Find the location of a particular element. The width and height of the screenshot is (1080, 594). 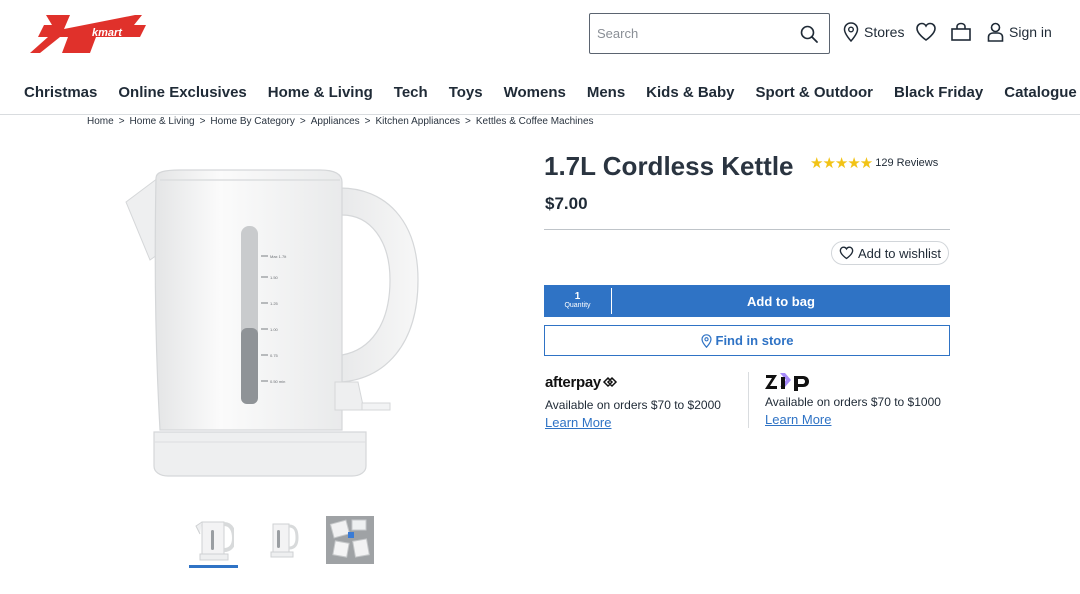

nav-item-sport-outdoor: Sport & Outdoor is located at coordinates (814, 92).